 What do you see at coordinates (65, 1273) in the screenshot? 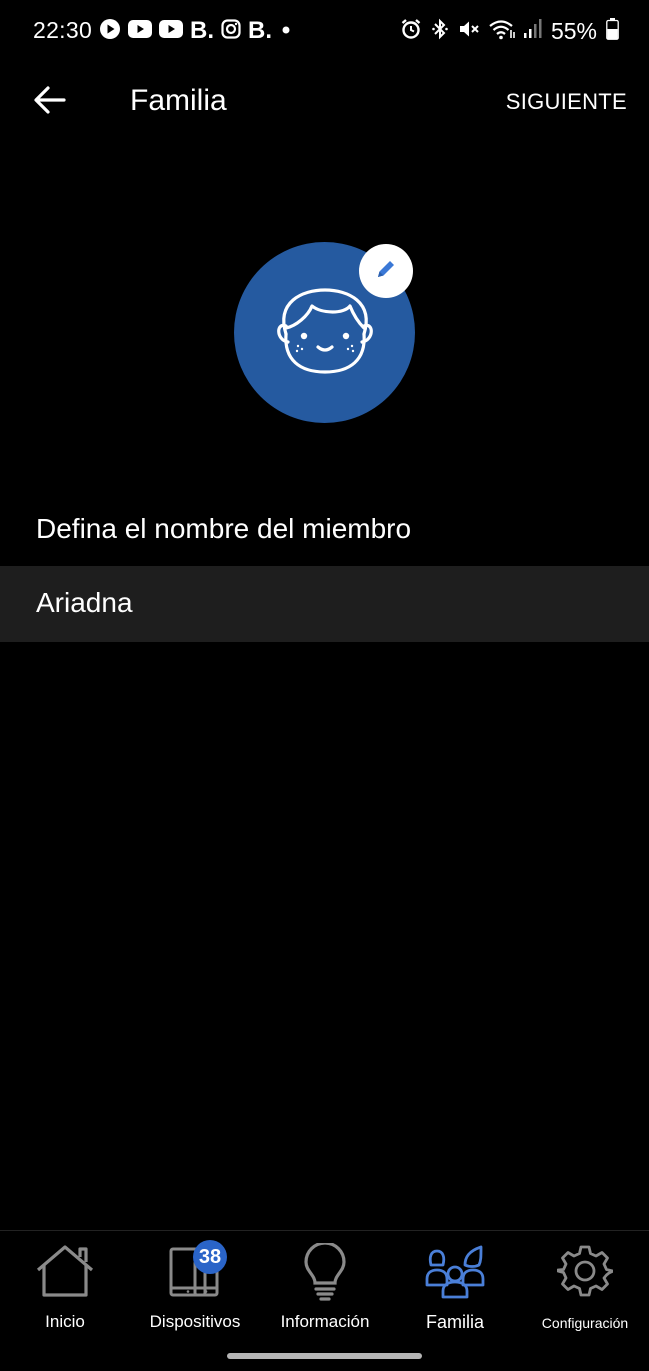
I see `home-icon` at bounding box center [65, 1273].